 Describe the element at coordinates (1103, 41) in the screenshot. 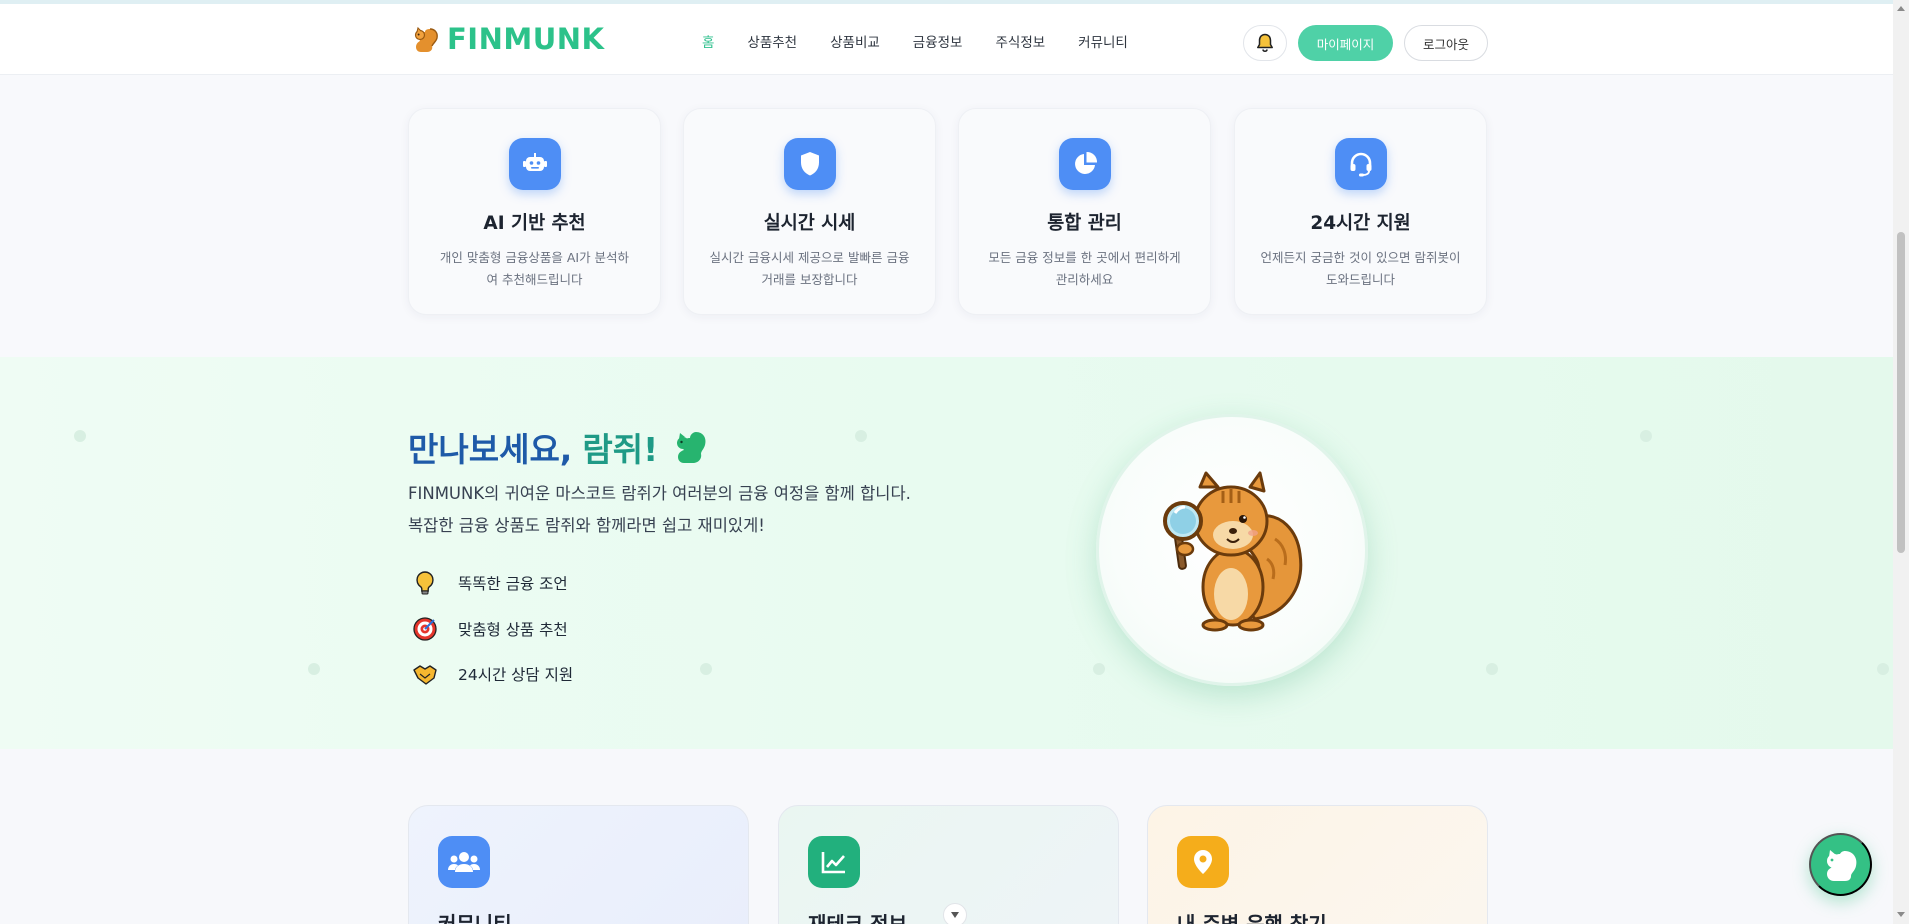

I see `nav-item-community: 커뮤니티` at that location.